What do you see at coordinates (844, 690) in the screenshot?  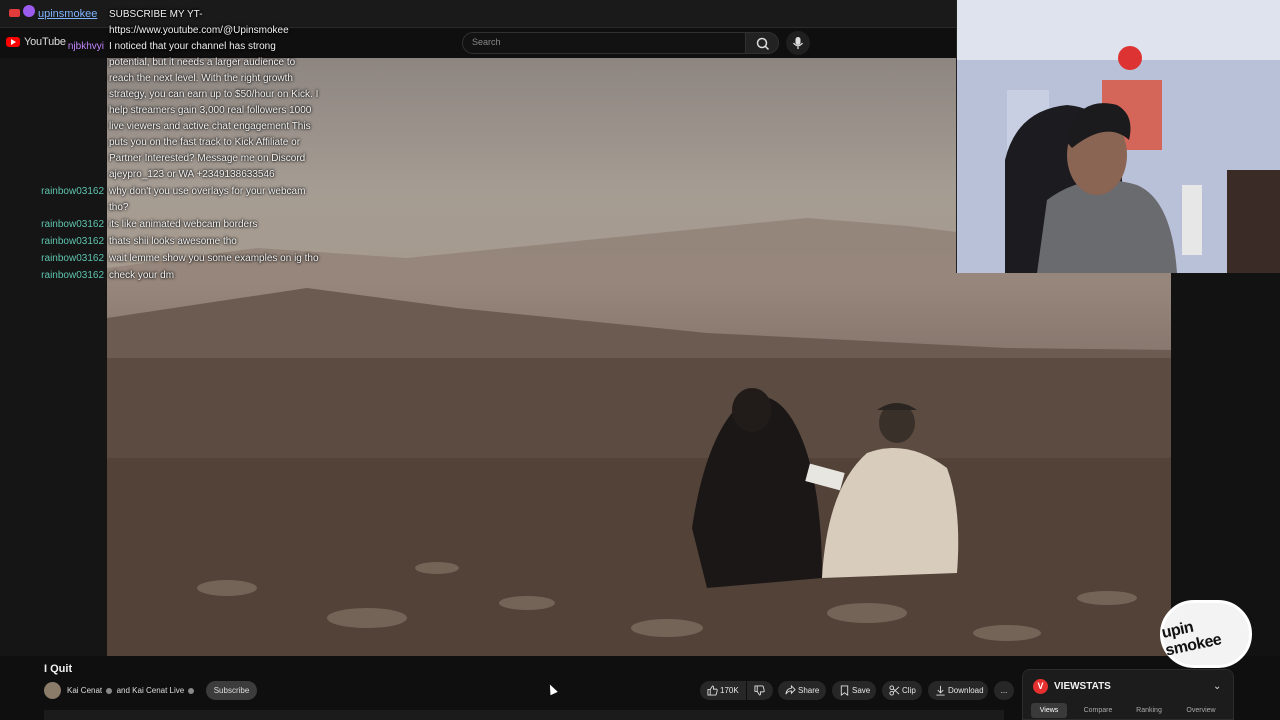 I see `bookmark-icon` at bounding box center [844, 690].